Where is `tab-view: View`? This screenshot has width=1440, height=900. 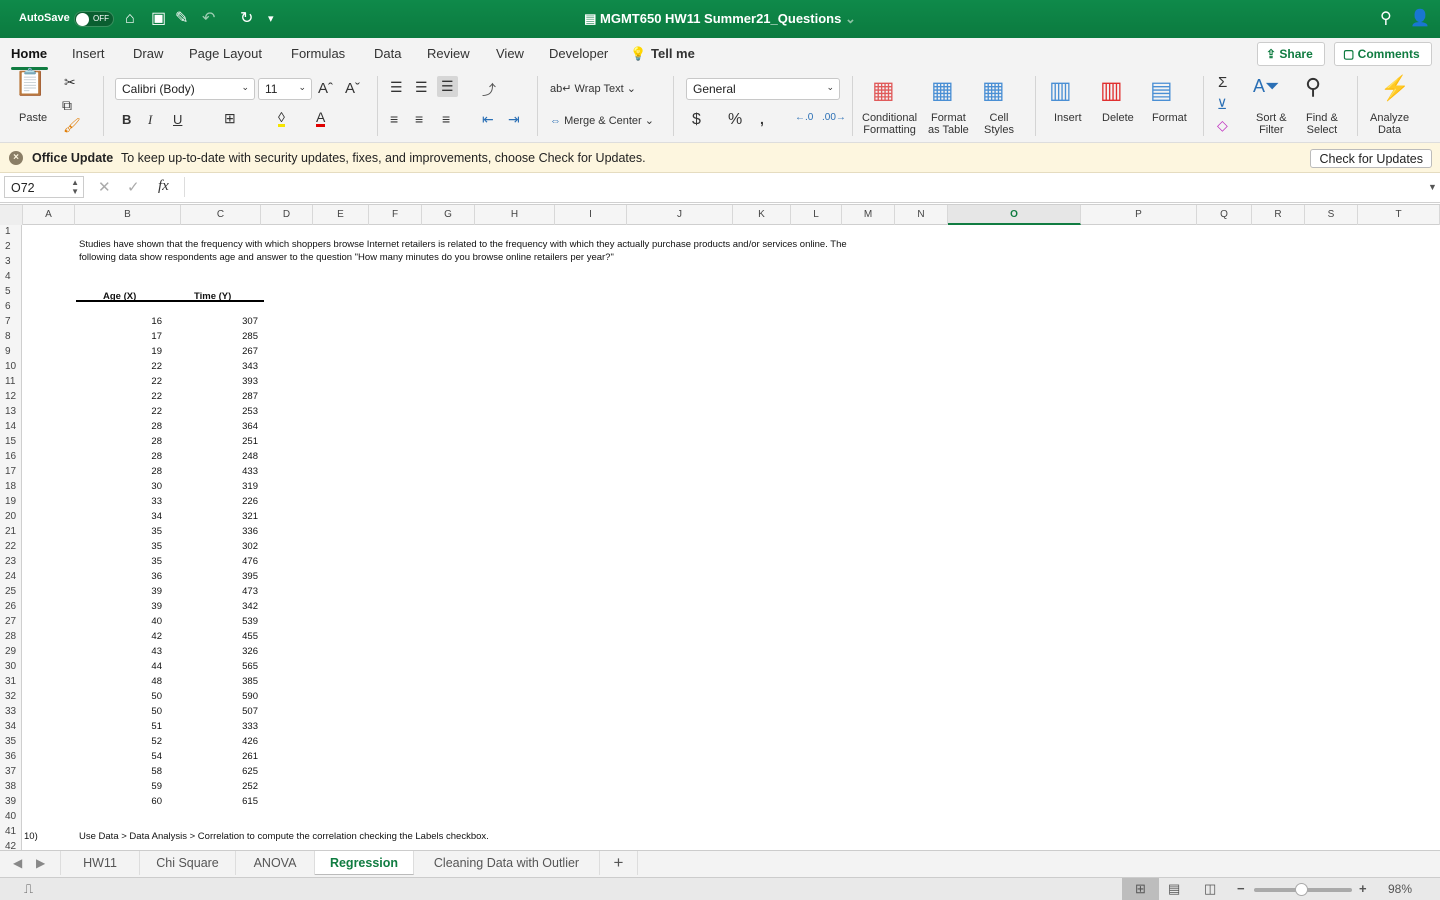 tab-view: View is located at coordinates (510, 53).